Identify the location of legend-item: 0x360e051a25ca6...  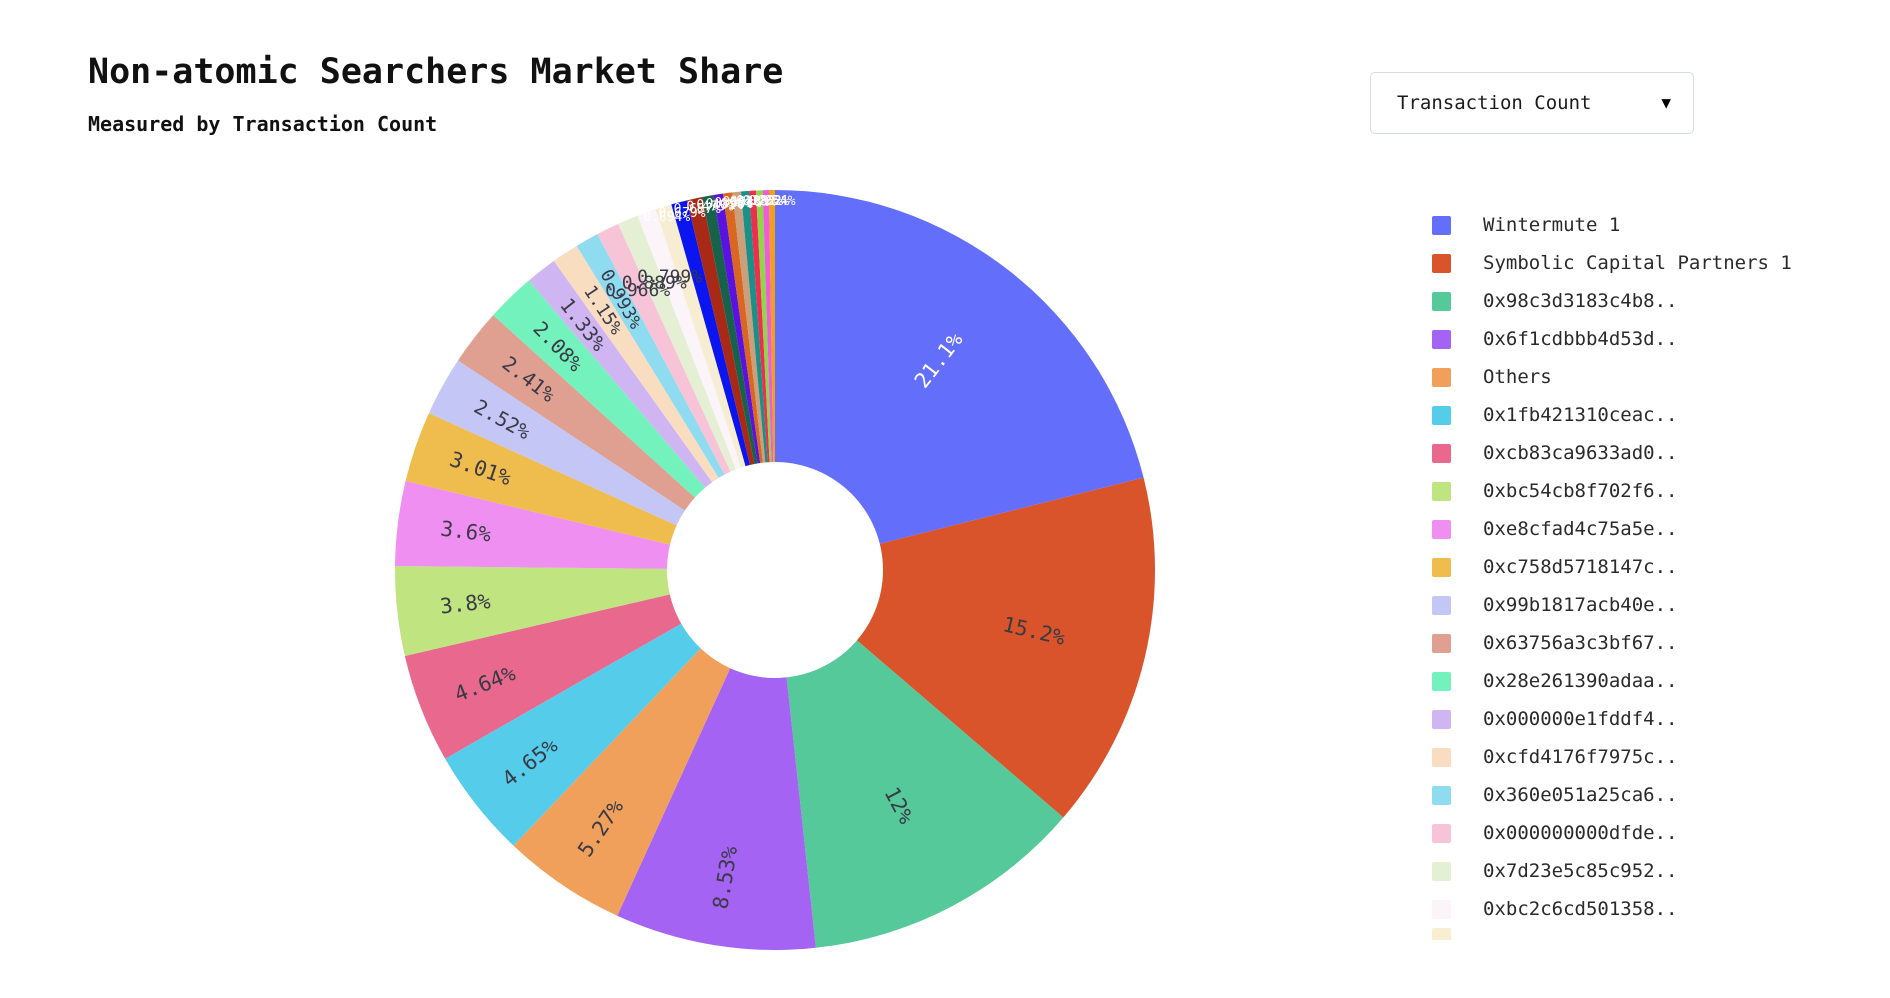
(1661, 795).